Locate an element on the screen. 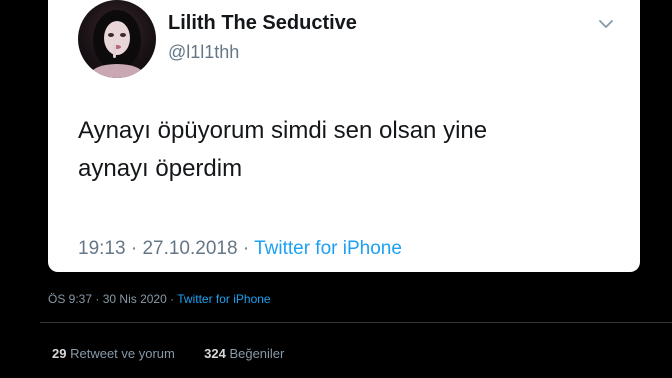 Image resolution: width=672 pixels, height=378 pixels. retweets-stat: 29 Retweet ve yorum is located at coordinates (115, 353).